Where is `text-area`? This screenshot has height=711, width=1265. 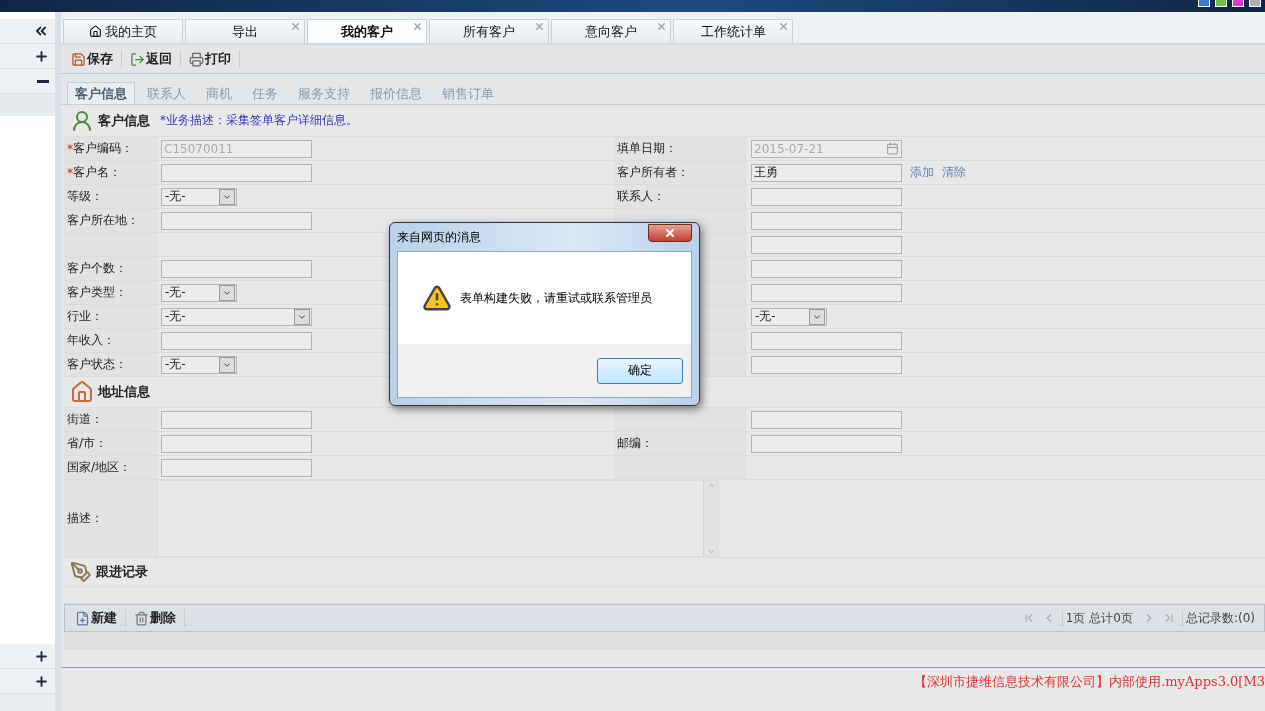
text-area is located at coordinates (438, 518).